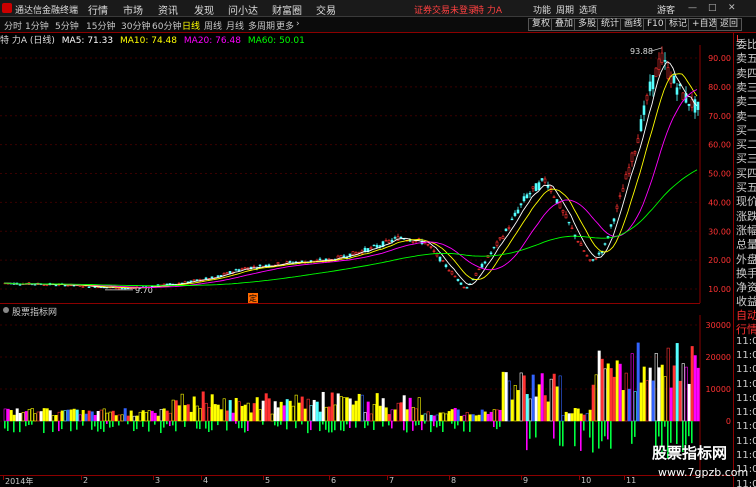 This screenshot has height=487, width=756. I want to click on period-more: 更多, so click(285, 25).